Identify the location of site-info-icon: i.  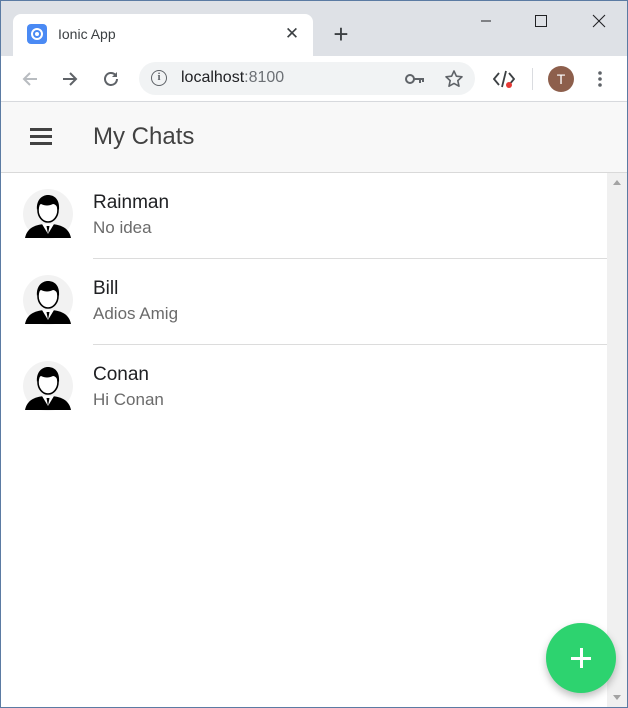
(159, 78).